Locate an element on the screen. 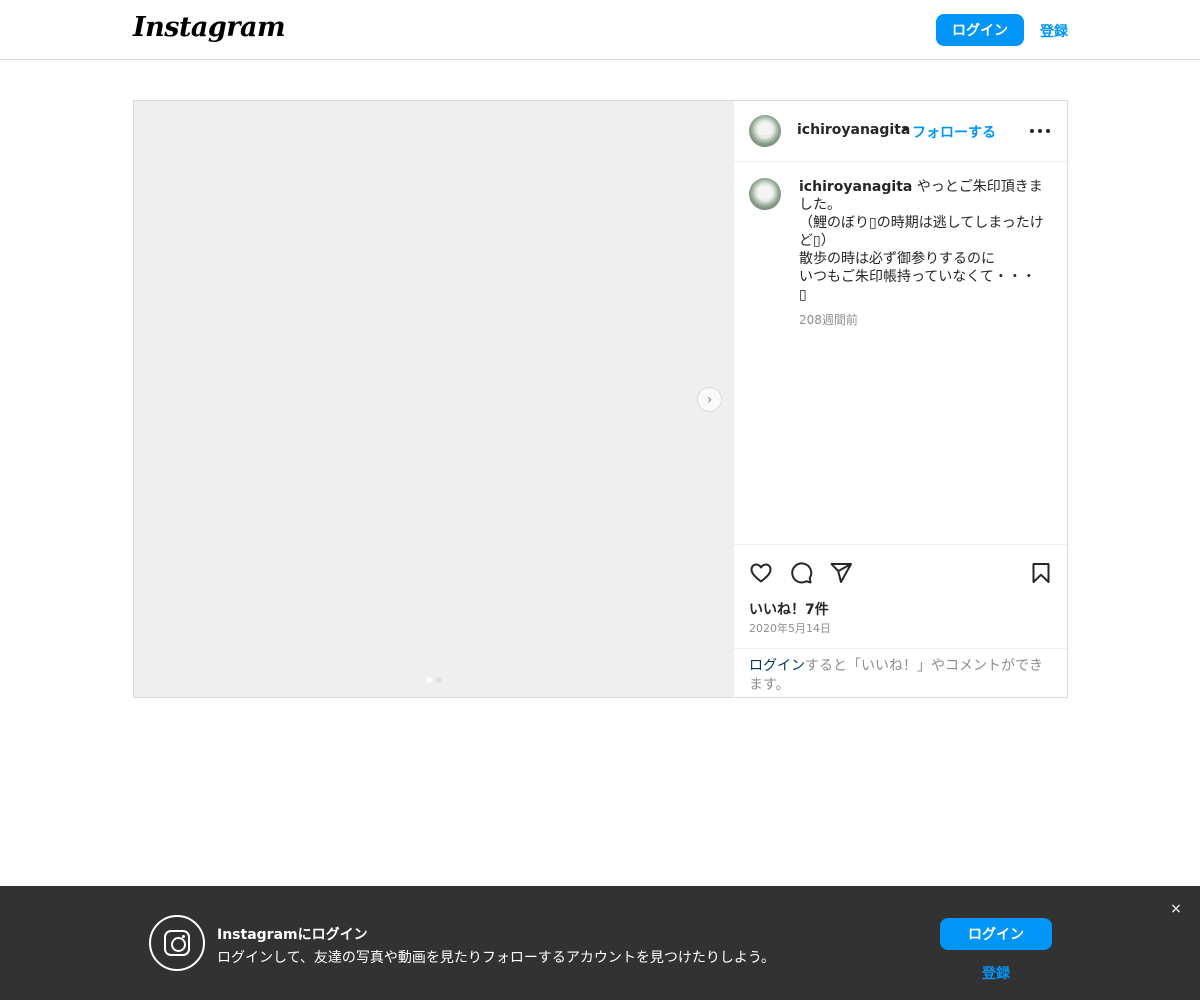 Image resolution: width=1200 pixels, height=1000 pixels. share-icon is located at coordinates (841, 573).